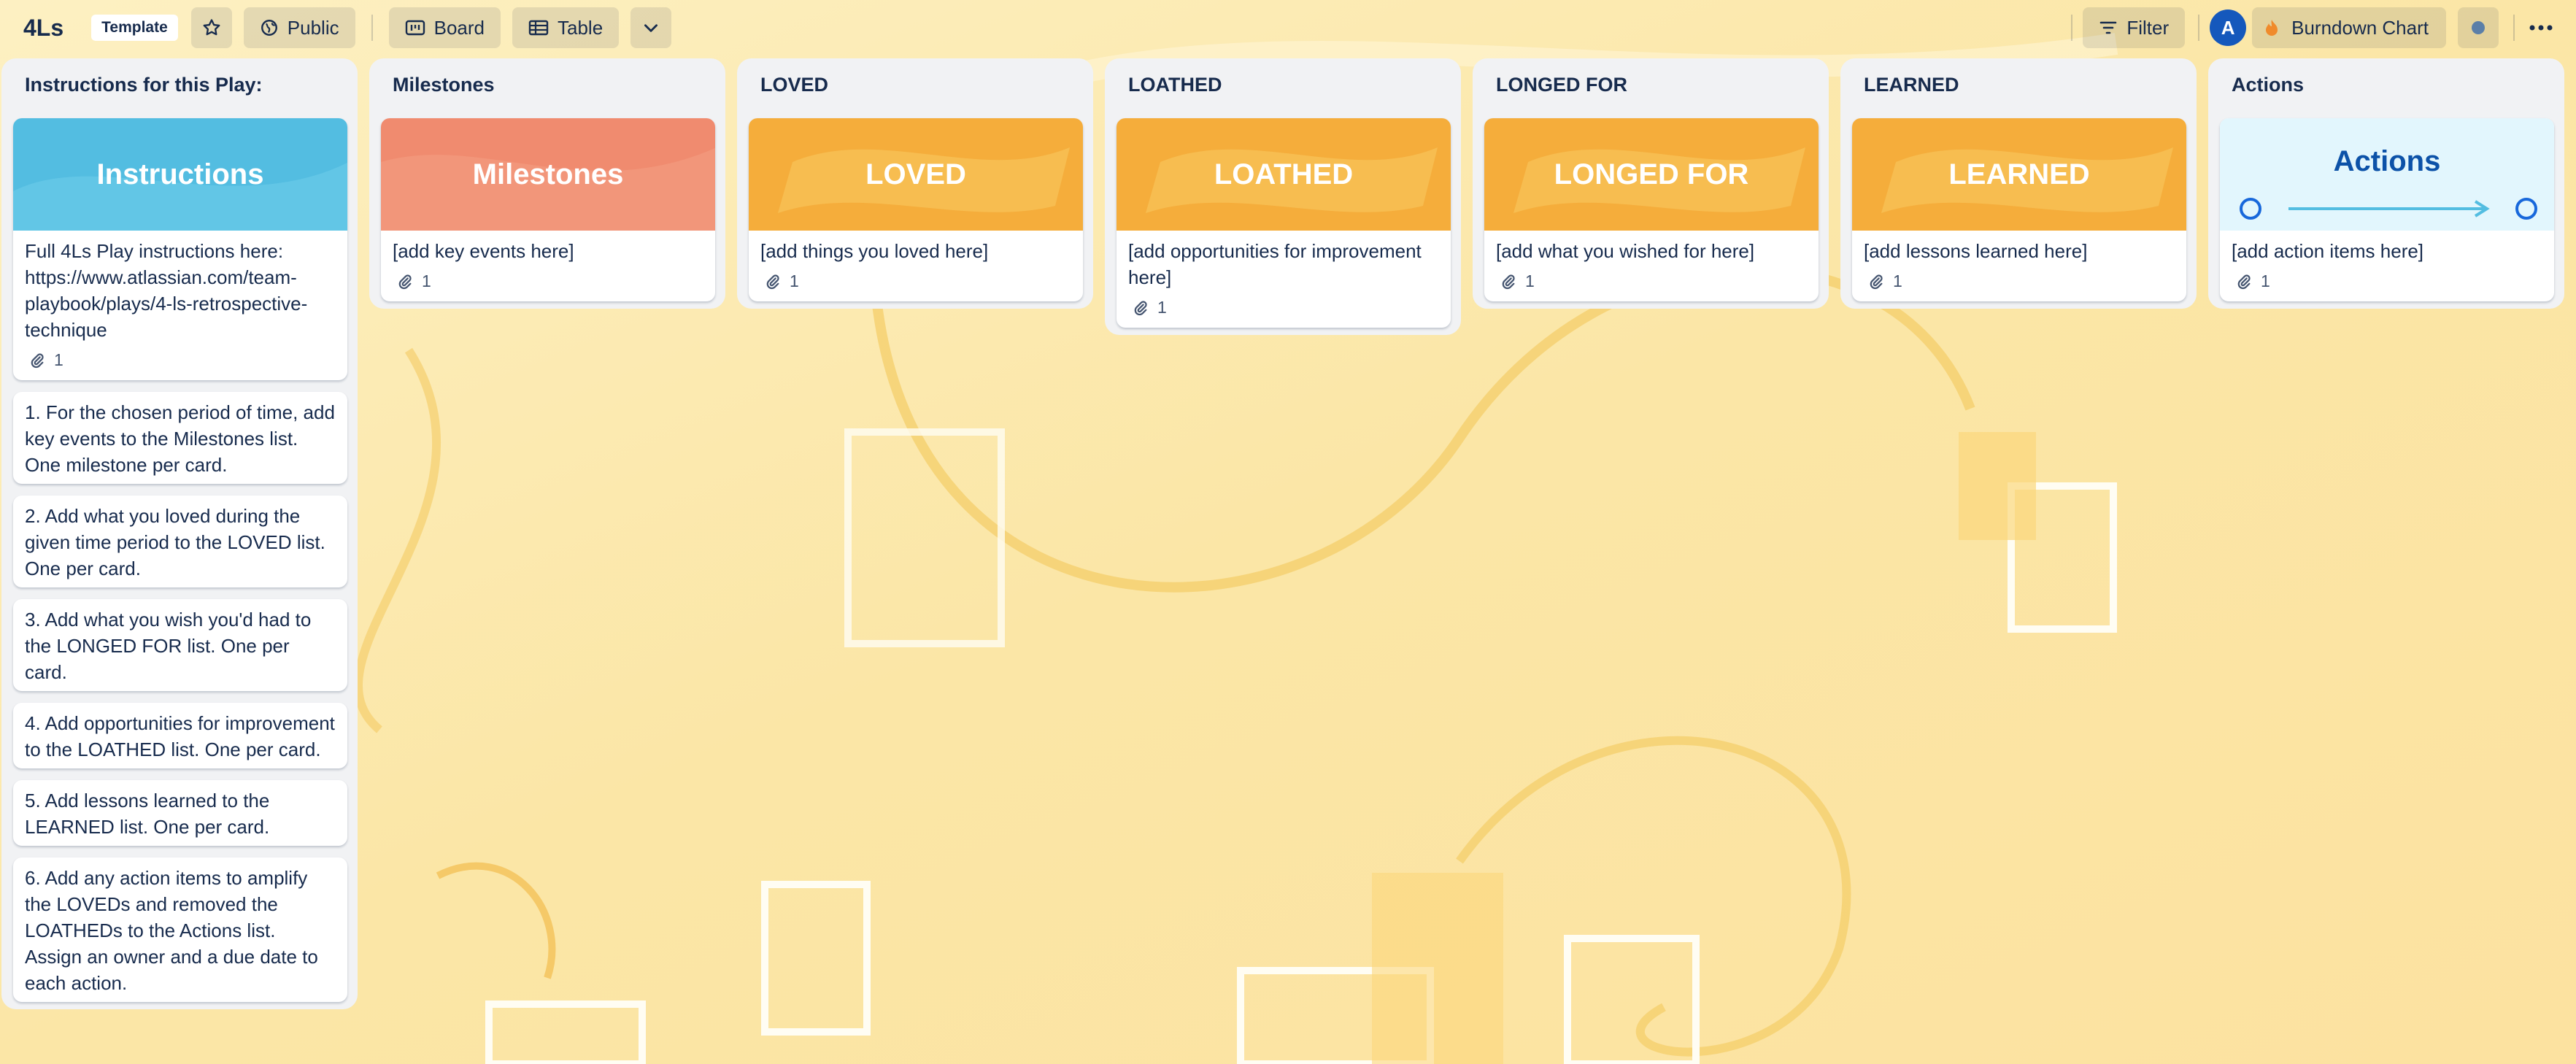 The height and width of the screenshot is (1064, 2576). I want to click on table-icon, so click(538, 28).